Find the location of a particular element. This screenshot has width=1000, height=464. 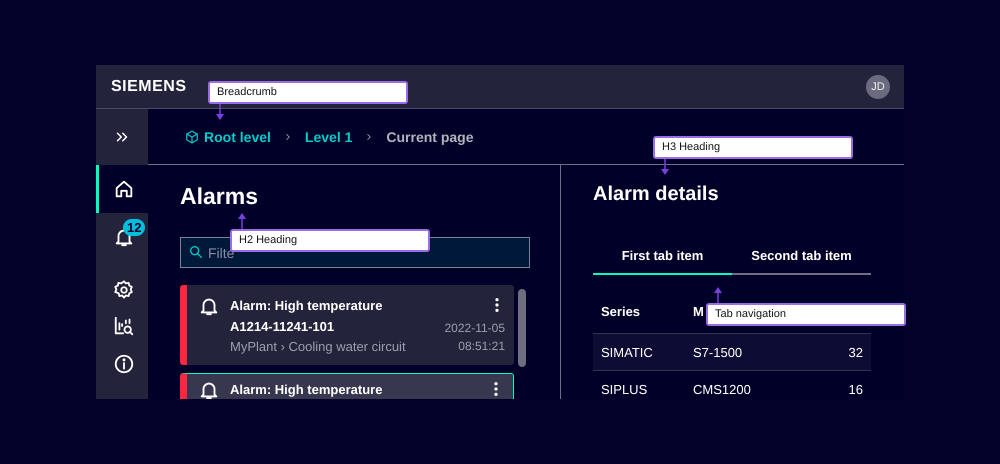

tab: First tab item is located at coordinates (662, 261).